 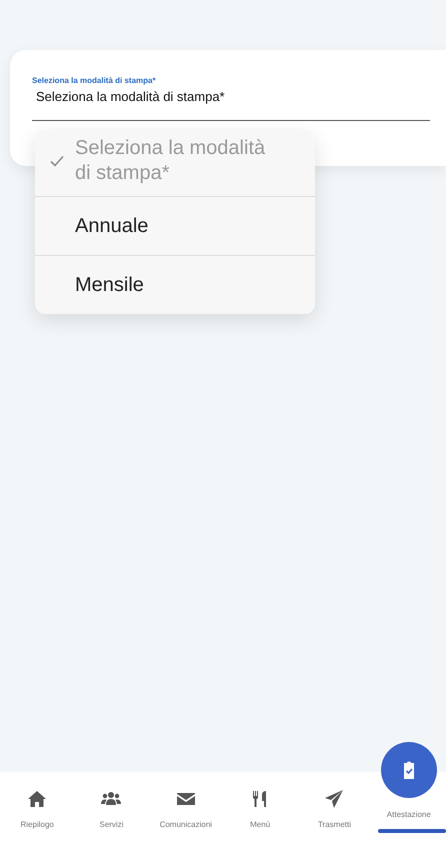 What do you see at coordinates (260, 807) in the screenshot?
I see `nav-tab: Menù` at bounding box center [260, 807].